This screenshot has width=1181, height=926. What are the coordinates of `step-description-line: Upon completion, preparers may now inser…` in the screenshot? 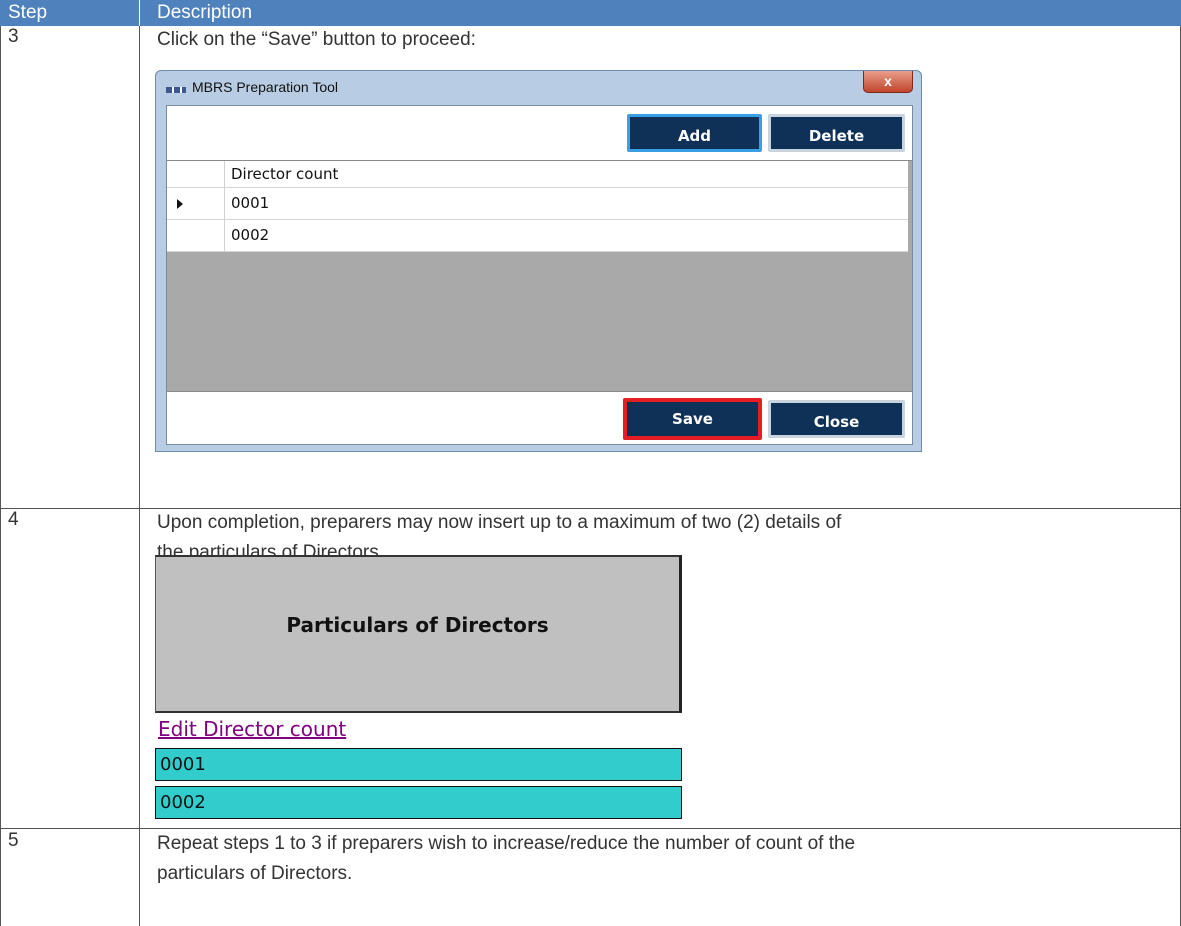 It's located at (499, 522).